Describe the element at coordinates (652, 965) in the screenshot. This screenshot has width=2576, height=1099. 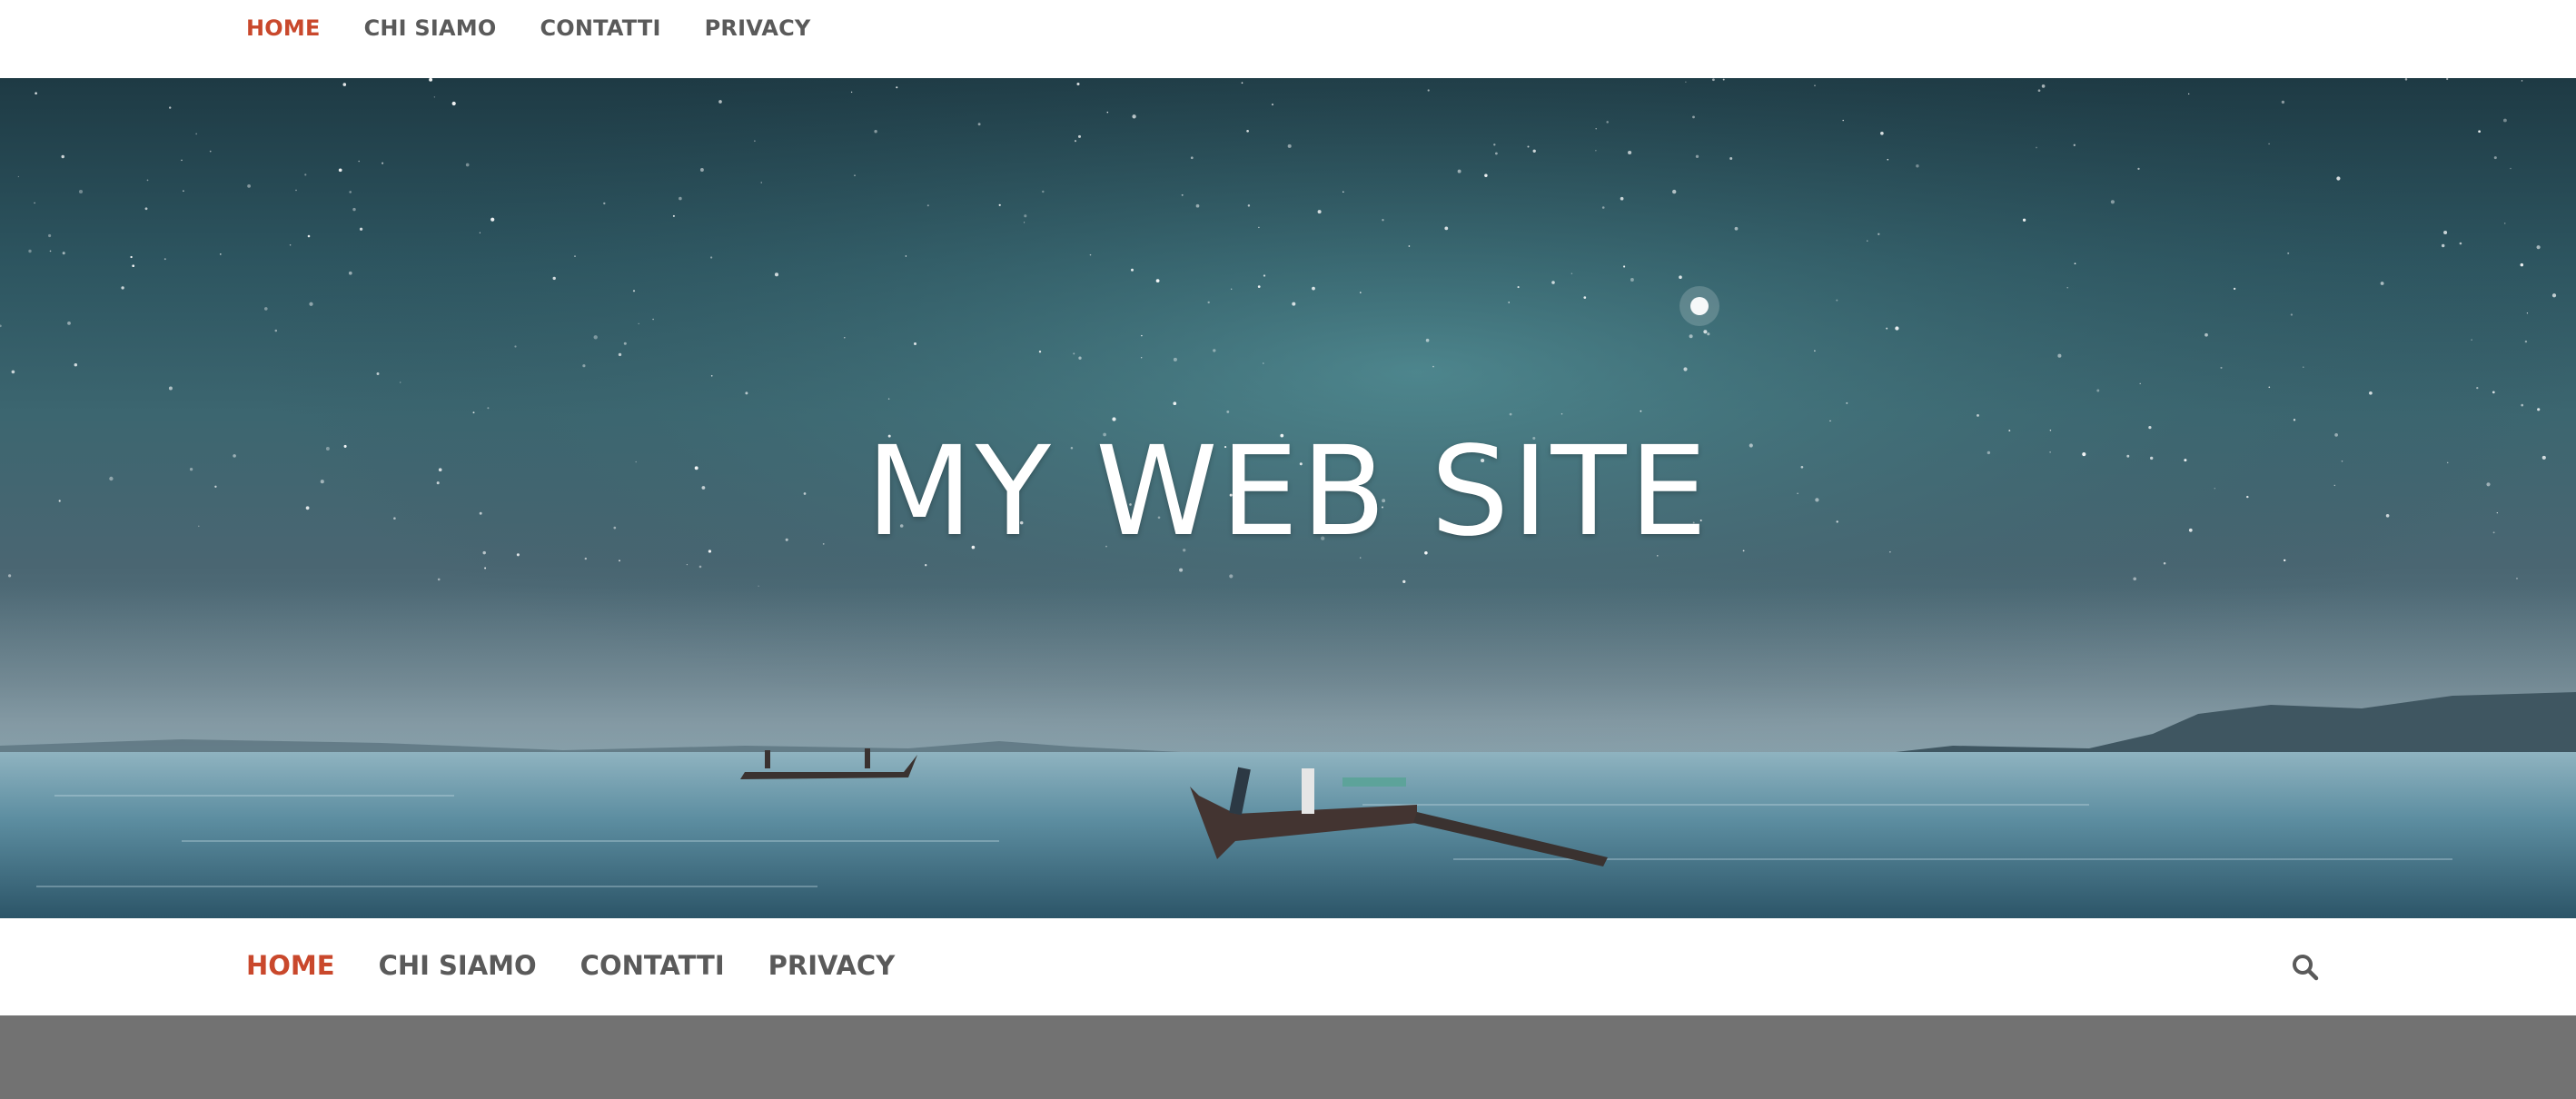
I see `main-nav-item-contatti: CONTATTI` at that location.